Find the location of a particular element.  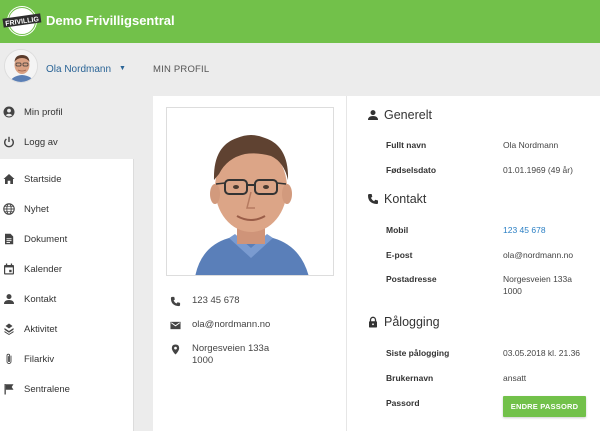

menu-item-logg-av: Logg av is located at coordinates (67, 143).